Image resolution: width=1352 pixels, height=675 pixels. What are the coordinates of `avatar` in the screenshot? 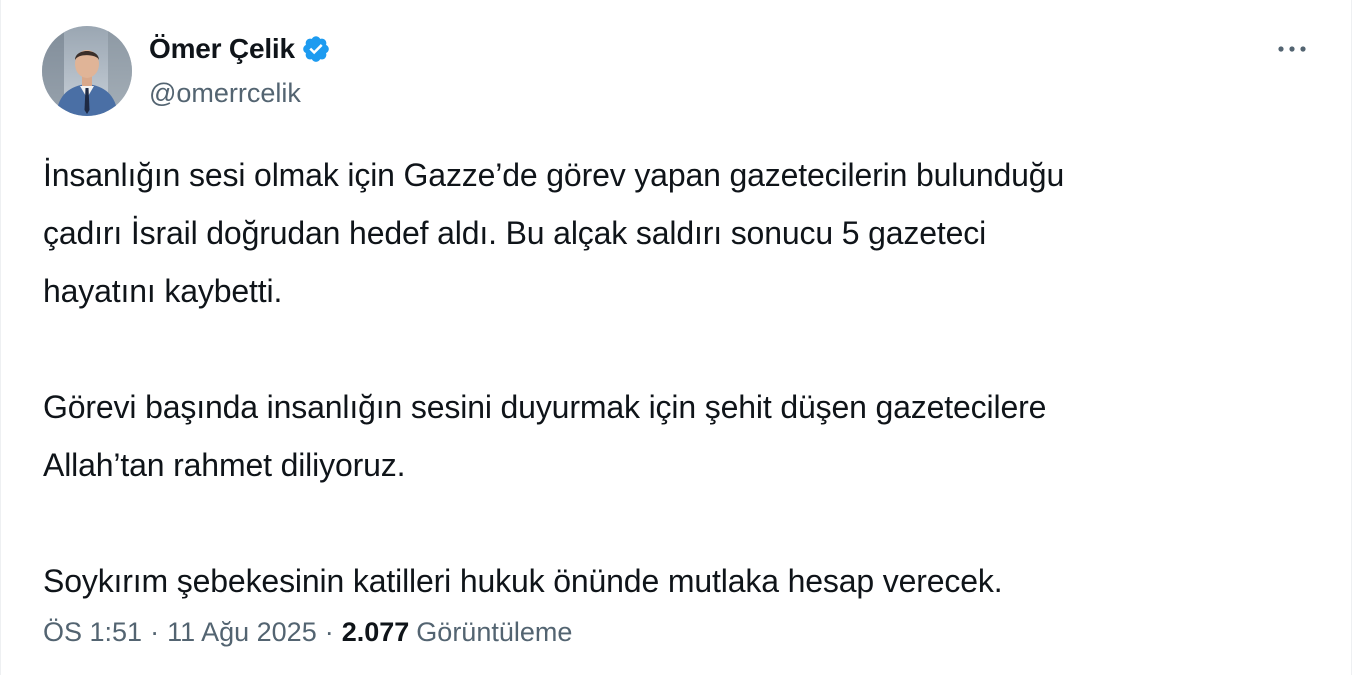 It's located at (87, 71).